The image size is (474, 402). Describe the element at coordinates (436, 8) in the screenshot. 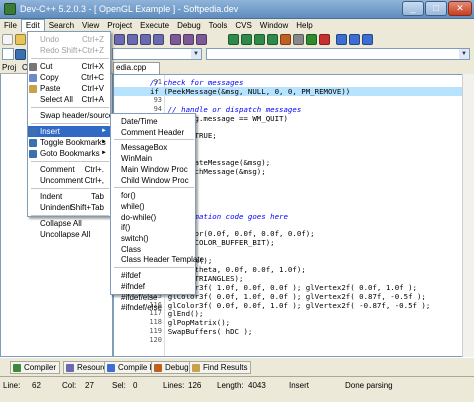

I see `maximize-button: □` at that location.